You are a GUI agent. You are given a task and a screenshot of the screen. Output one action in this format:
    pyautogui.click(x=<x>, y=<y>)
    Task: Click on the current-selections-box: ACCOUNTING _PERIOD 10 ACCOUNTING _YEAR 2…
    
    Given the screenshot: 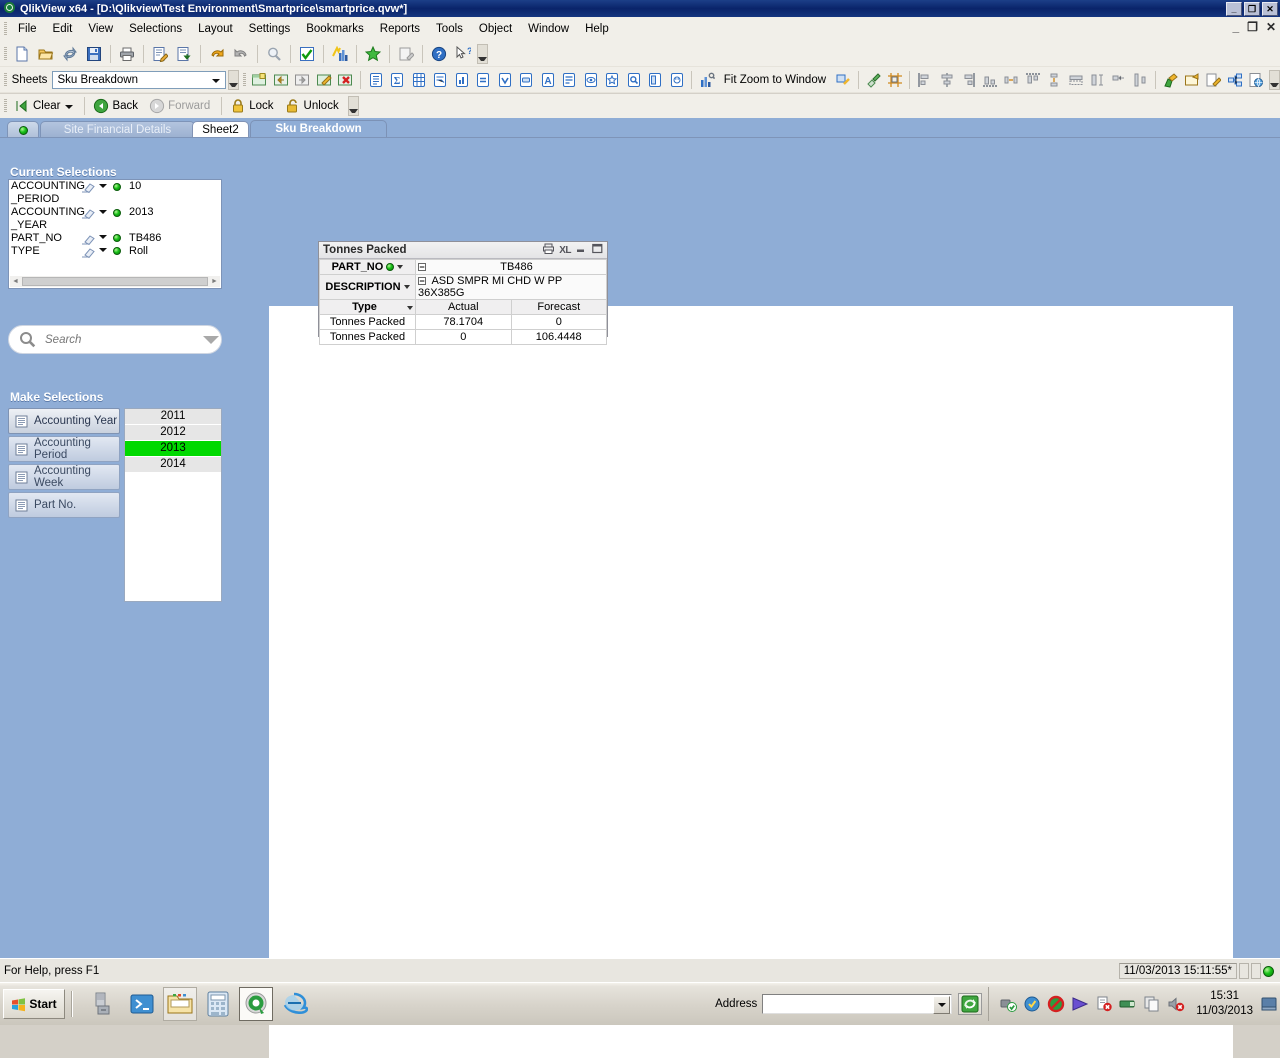 What is the action you would take?
    pyautogui.click(x=115, y=234)
    